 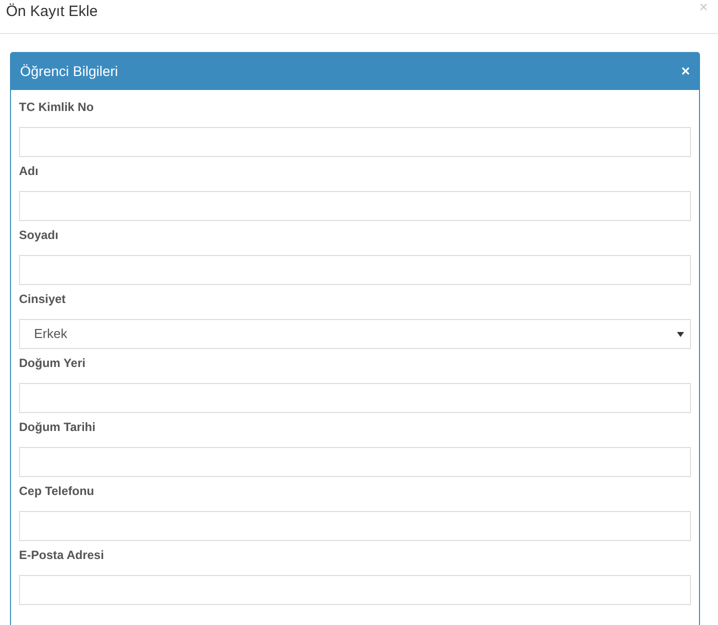 What do you see at coordinates (43, 299) in the screenshot?
I see `field-label: Cinsiyet` at bounding box center [43, 299].